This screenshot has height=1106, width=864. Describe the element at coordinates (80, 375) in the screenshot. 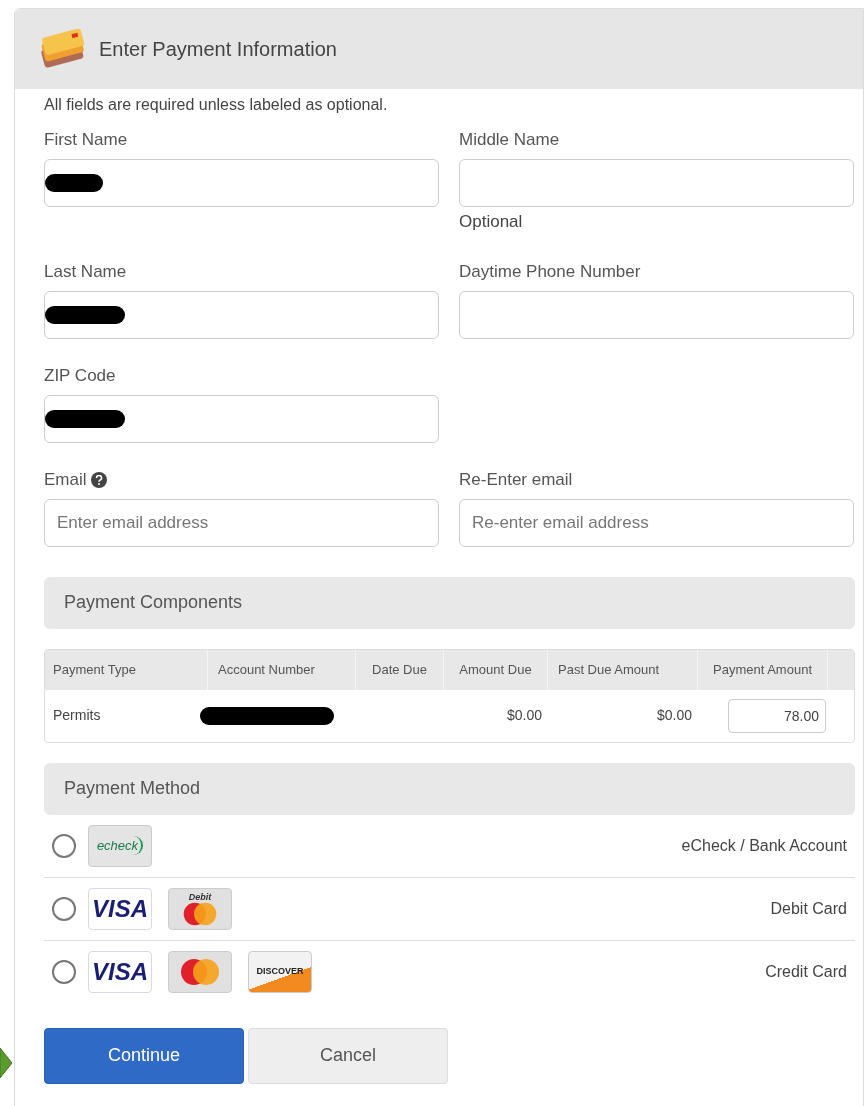

I see `field-label: ZIP Code` at that location.